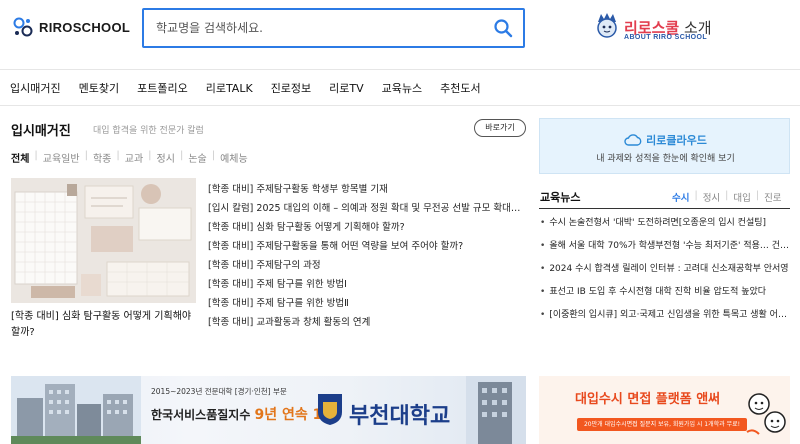 The width and height of the screenshot is (800, 444). I want to click on nav-item-riro-tv: 리로TV, so click(346, 88).